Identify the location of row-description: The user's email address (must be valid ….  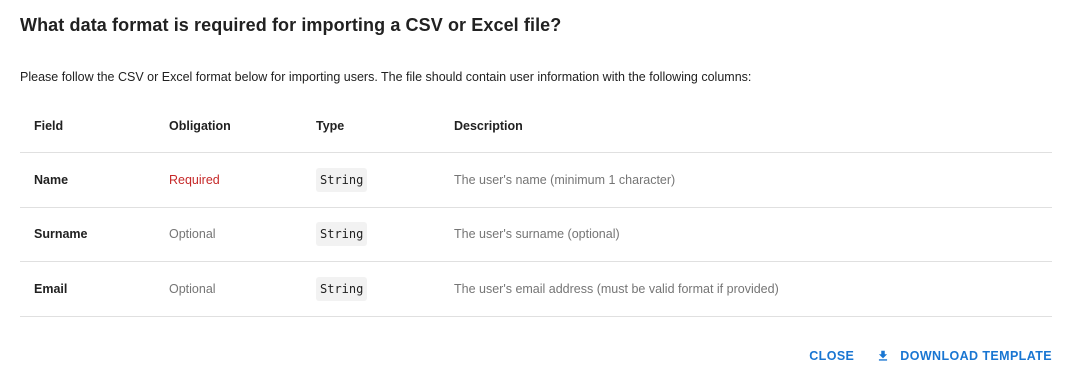
(616, 288).